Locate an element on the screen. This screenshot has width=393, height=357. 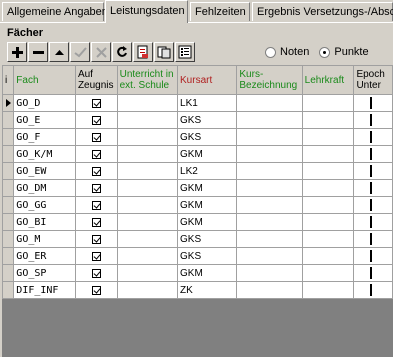
table-row: DIF_INF ZK is located at coordinates (197, 290).